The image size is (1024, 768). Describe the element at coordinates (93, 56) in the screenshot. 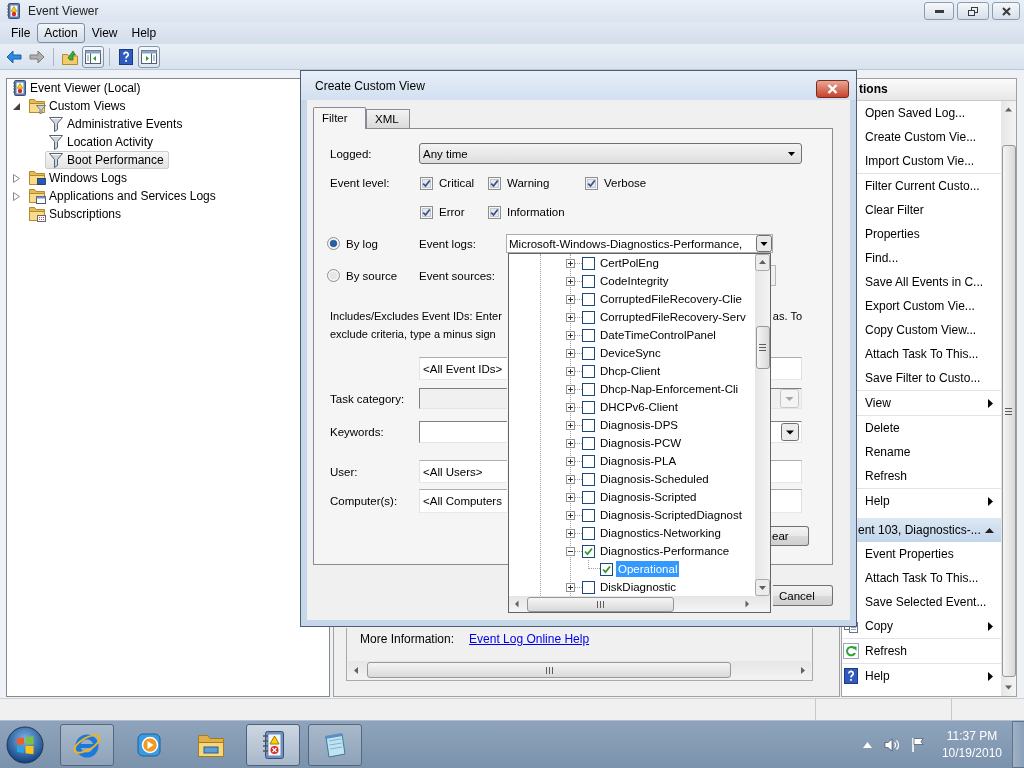

I see `console-tree-button` at that location.